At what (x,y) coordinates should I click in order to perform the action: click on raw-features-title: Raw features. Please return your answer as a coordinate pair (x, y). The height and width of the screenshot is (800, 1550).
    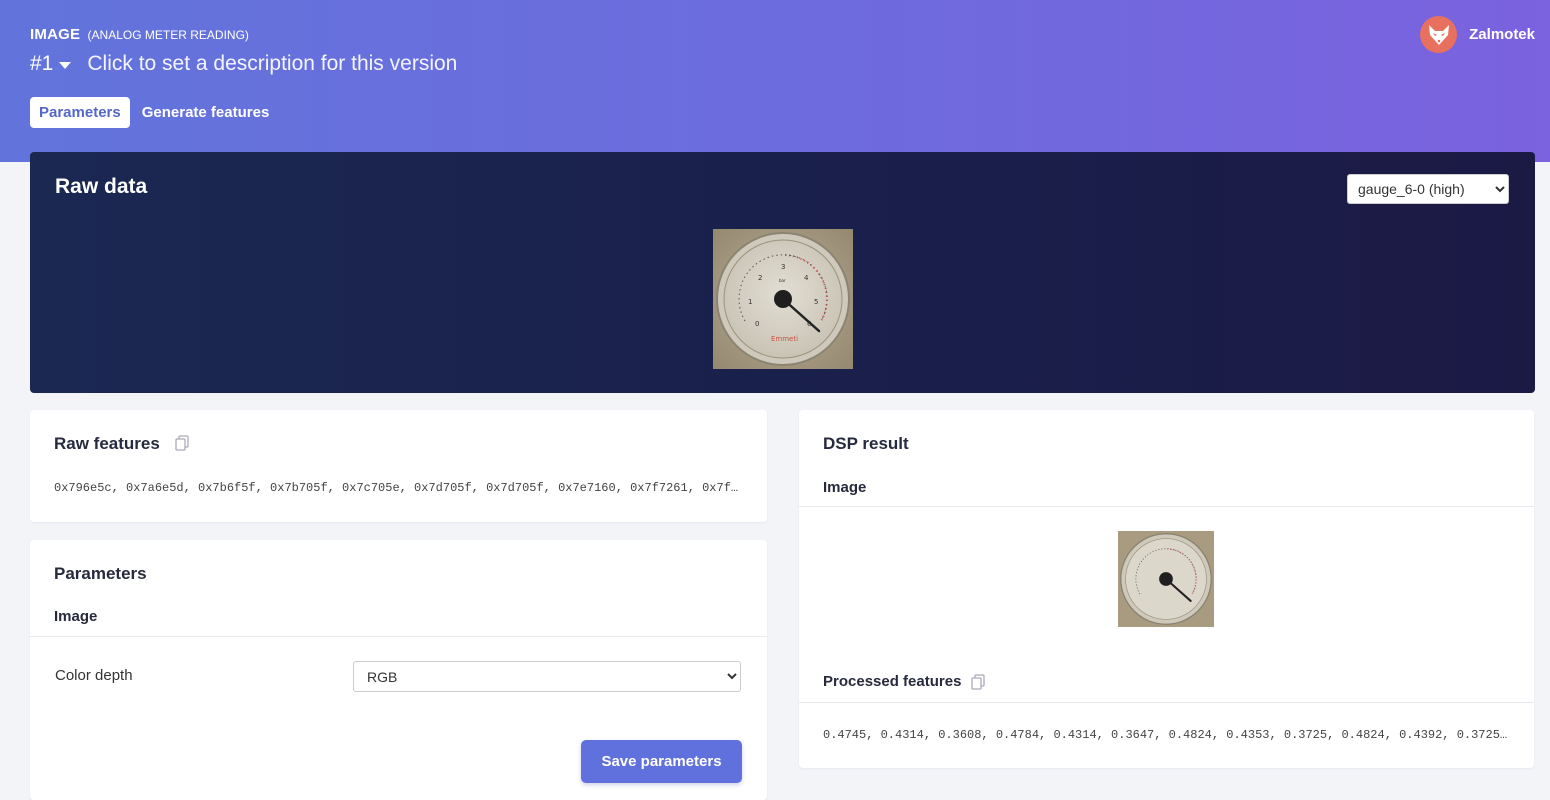
    Looking at the image, I should click on (107, 443).